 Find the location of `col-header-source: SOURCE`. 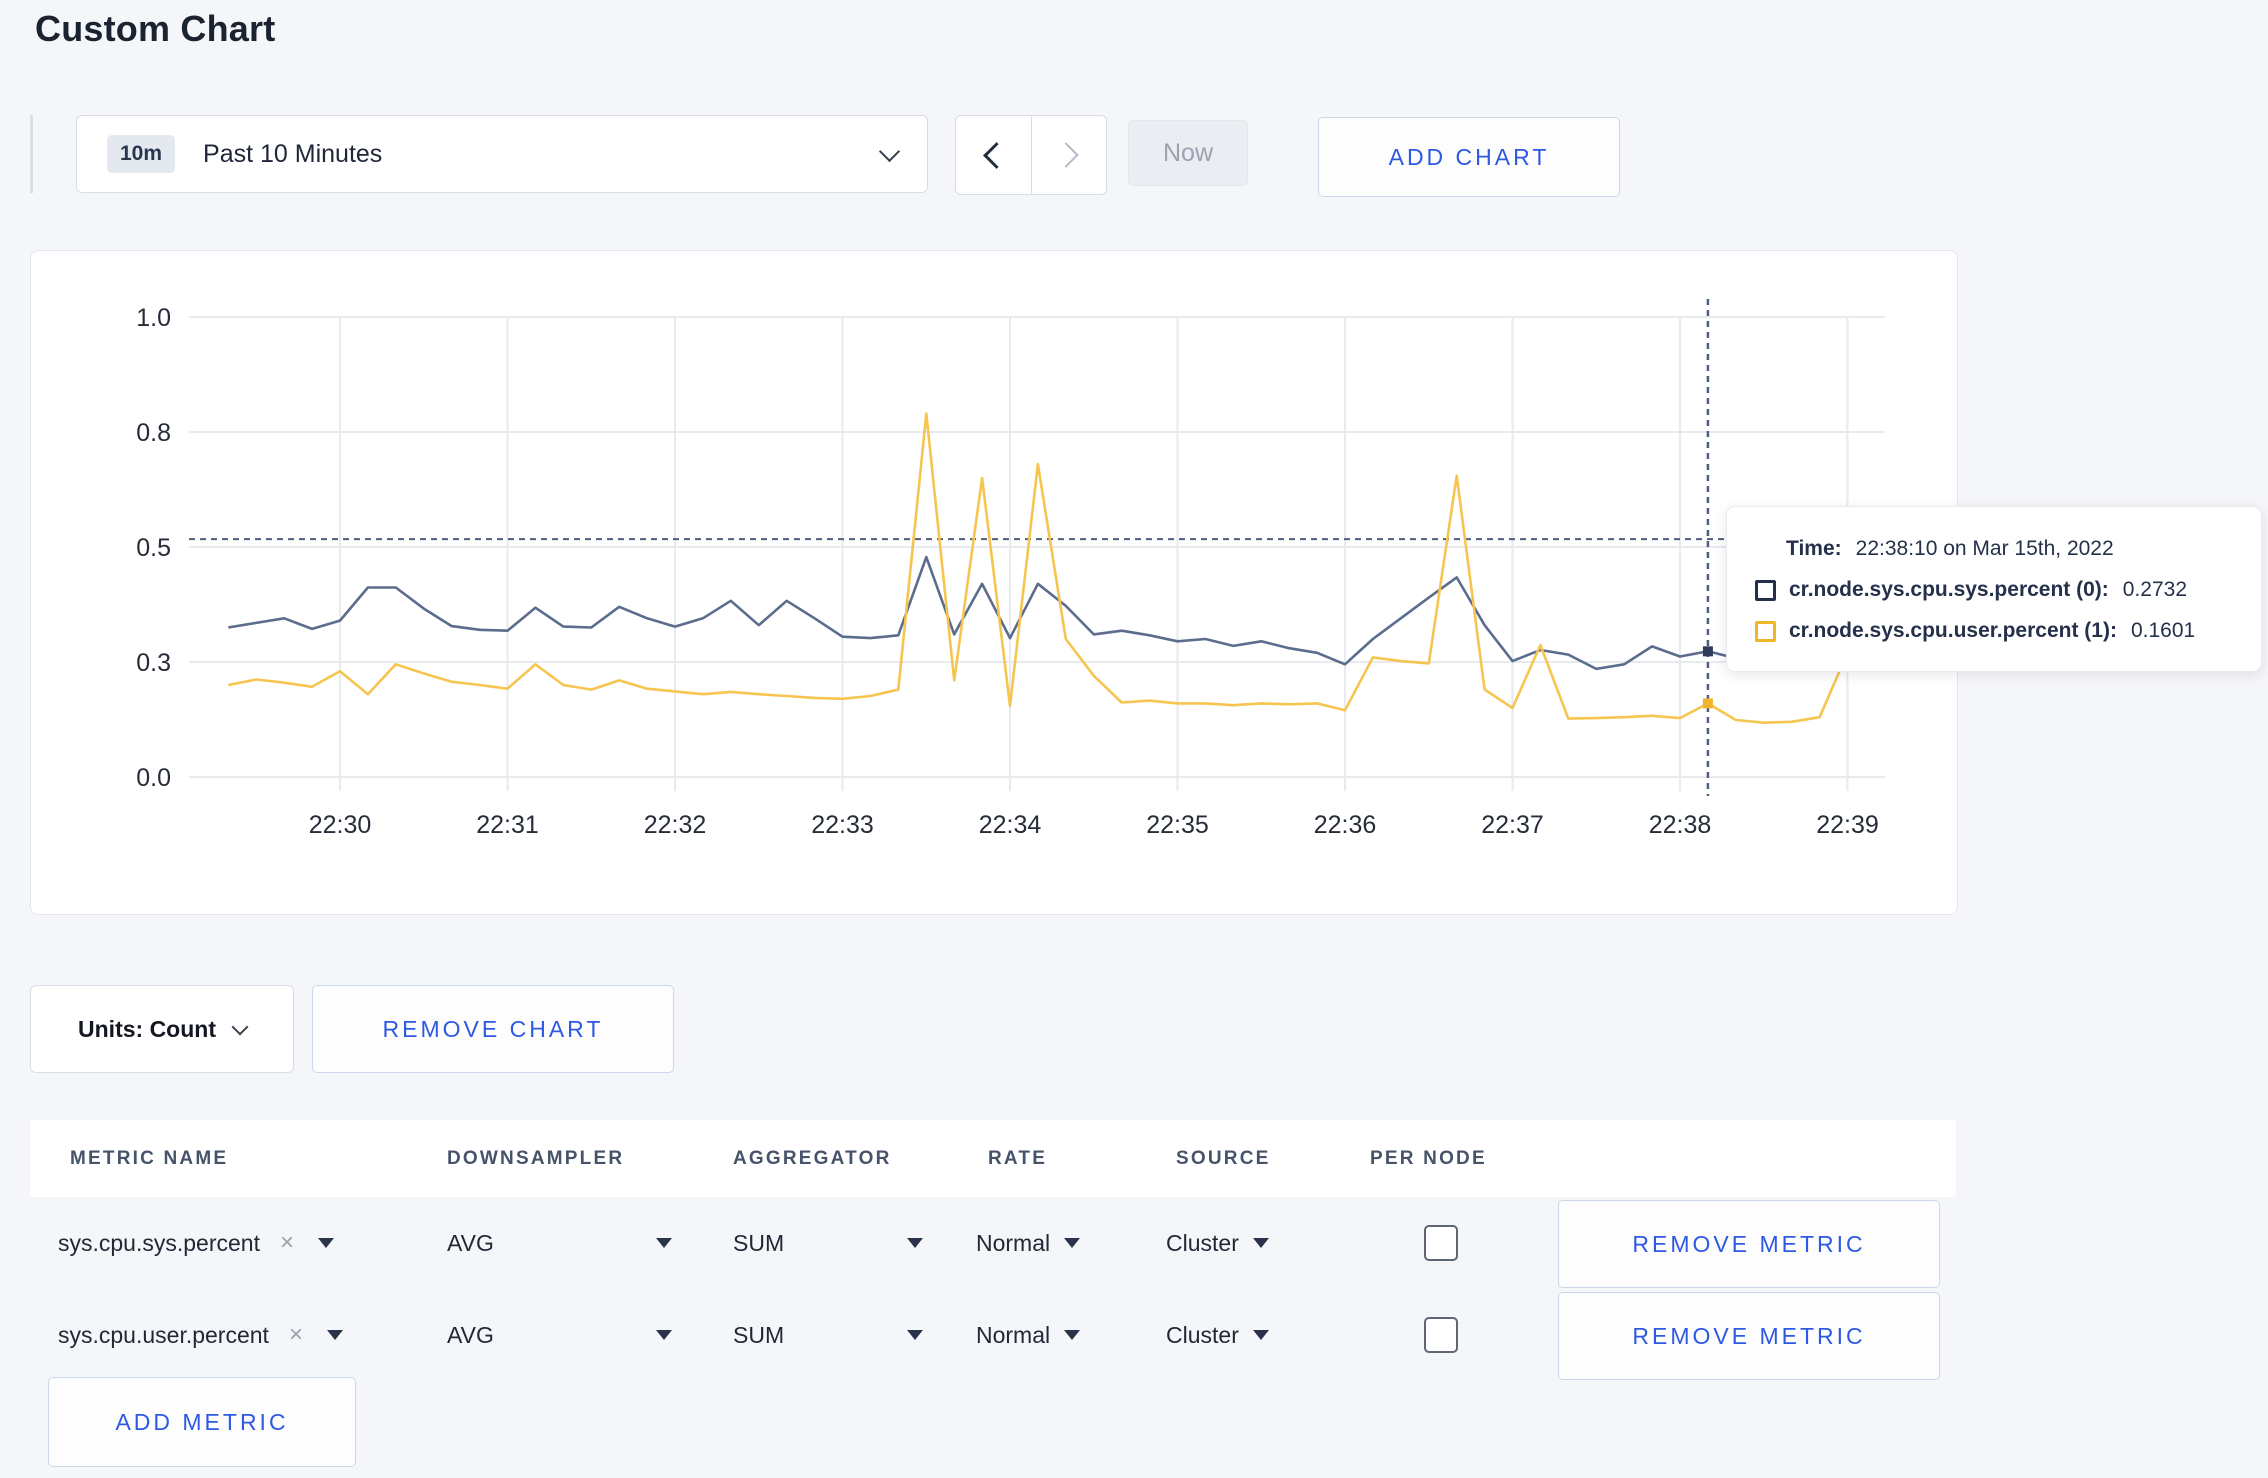

col-header-source: SOURCE is located at coordinates (1223, 1158).